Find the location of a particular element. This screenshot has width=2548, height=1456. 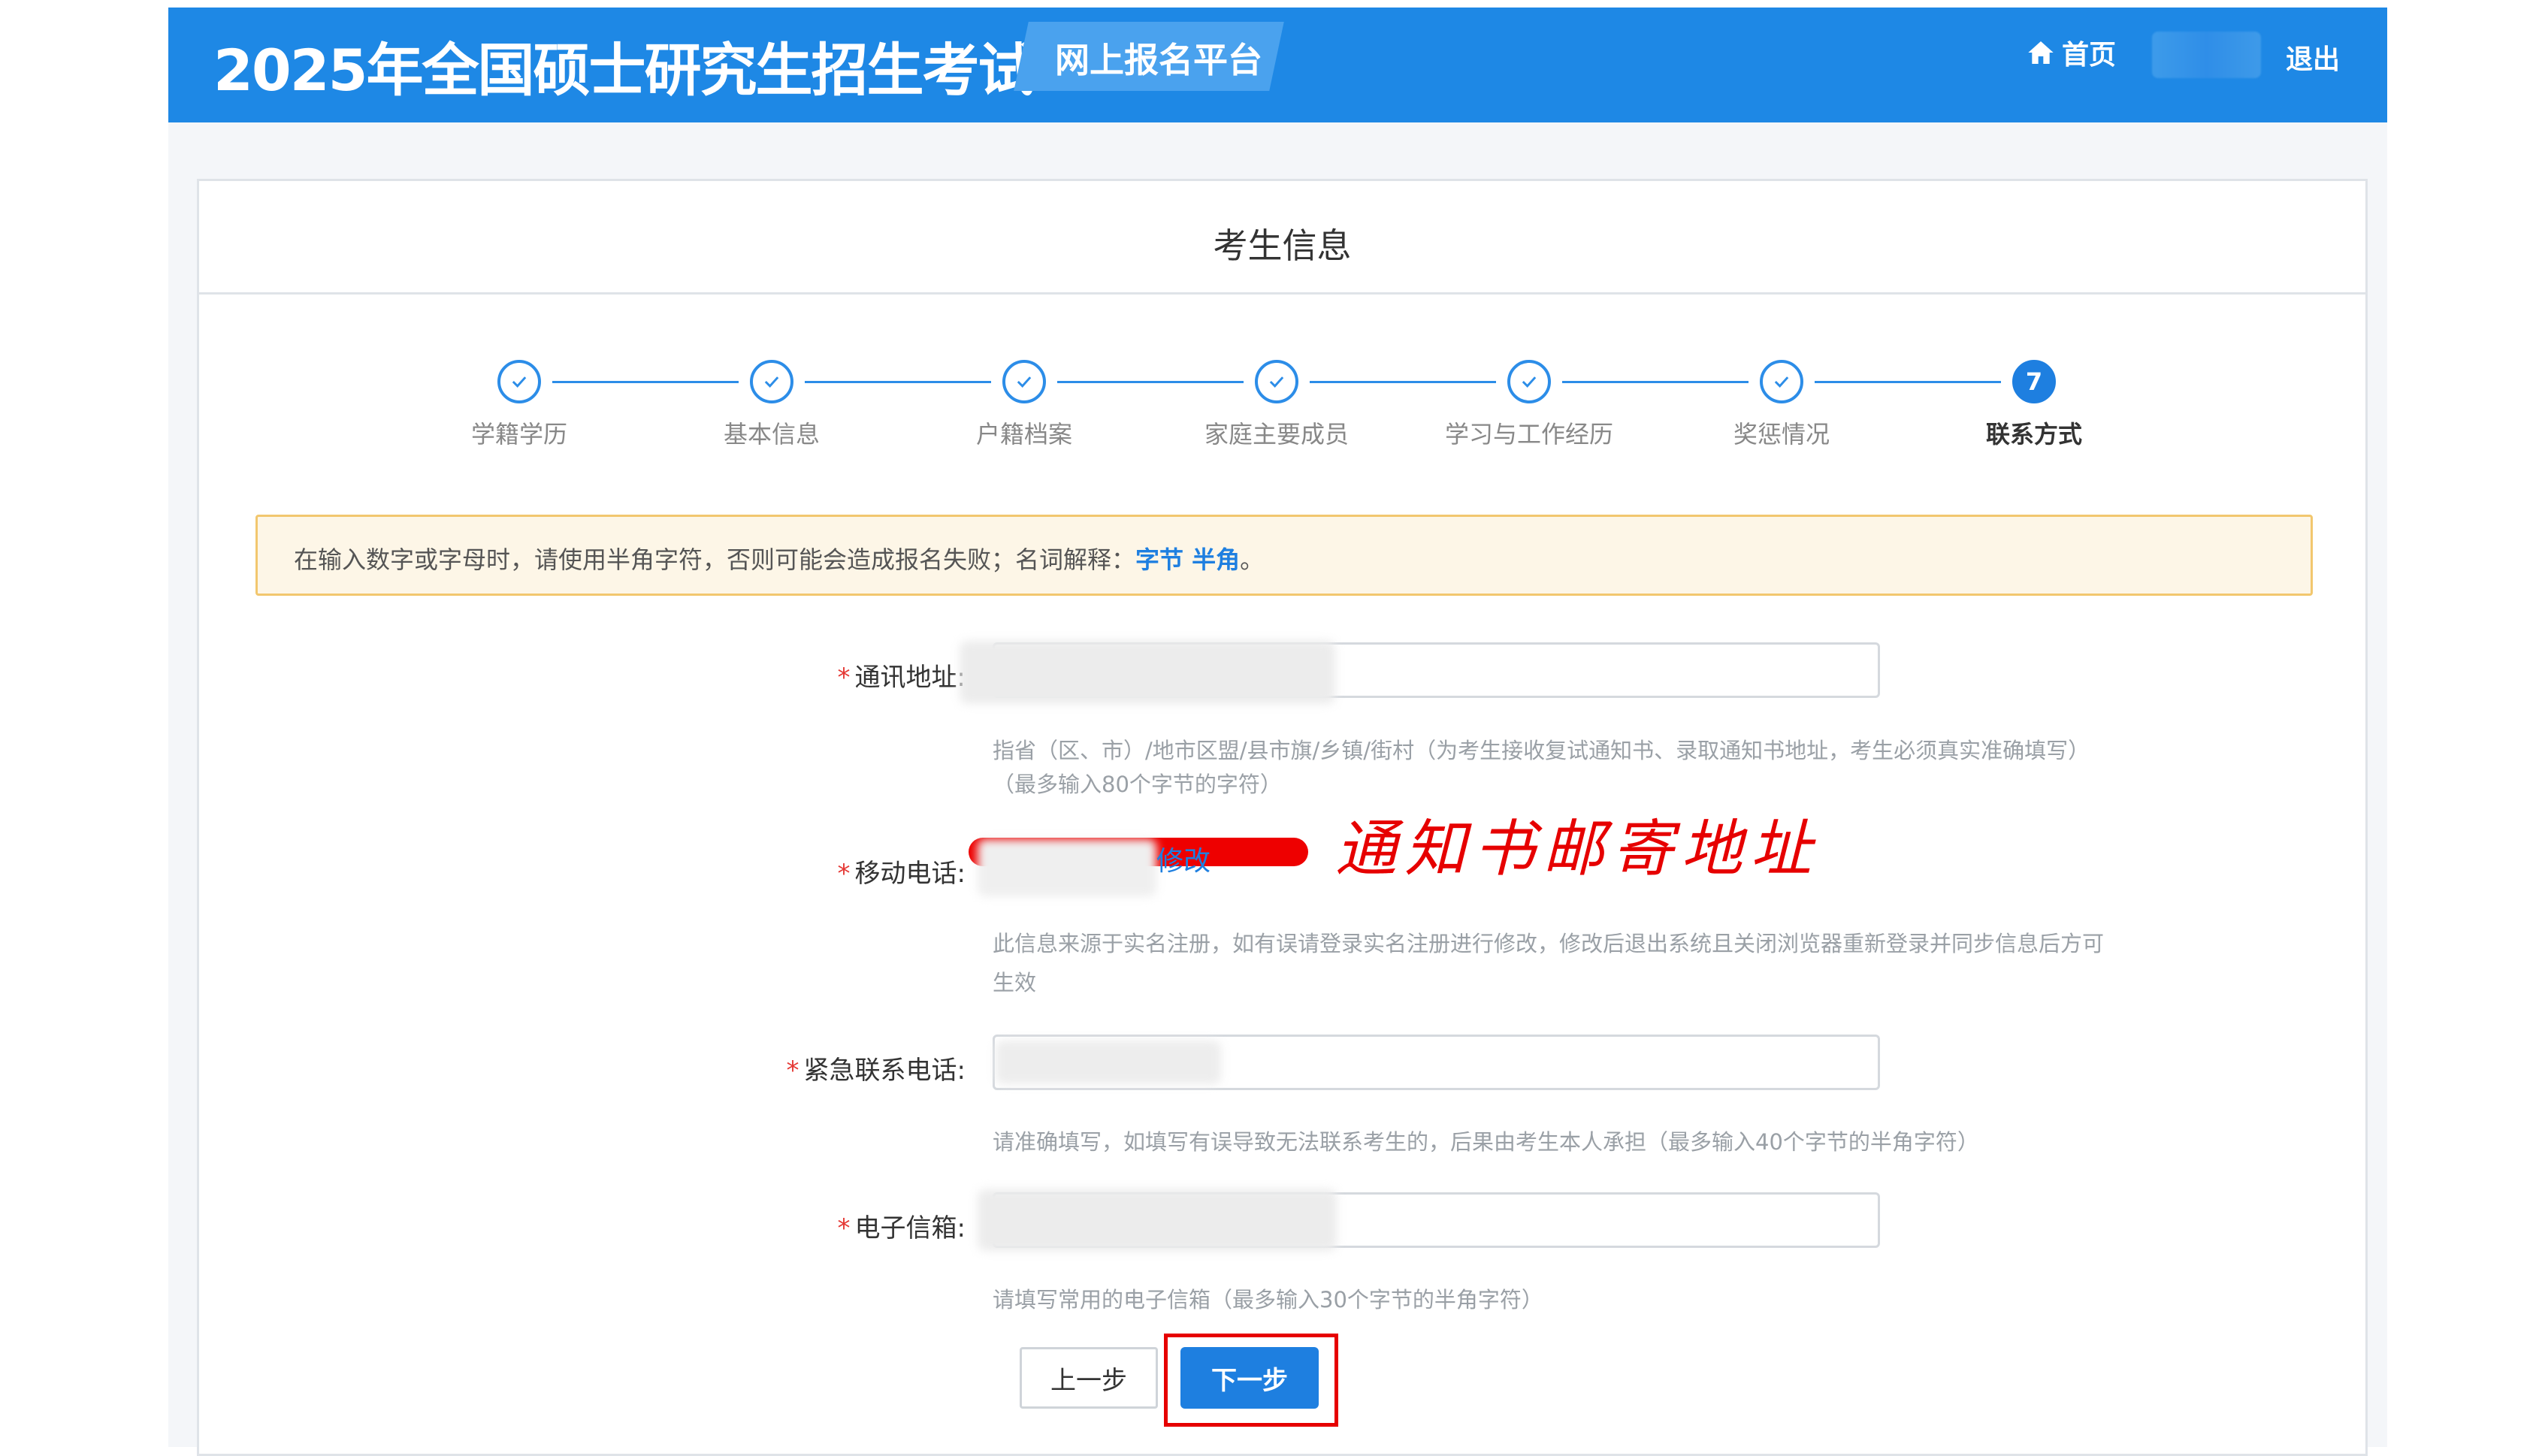

home-link: 首页 is located at coordinates (2071, 52).